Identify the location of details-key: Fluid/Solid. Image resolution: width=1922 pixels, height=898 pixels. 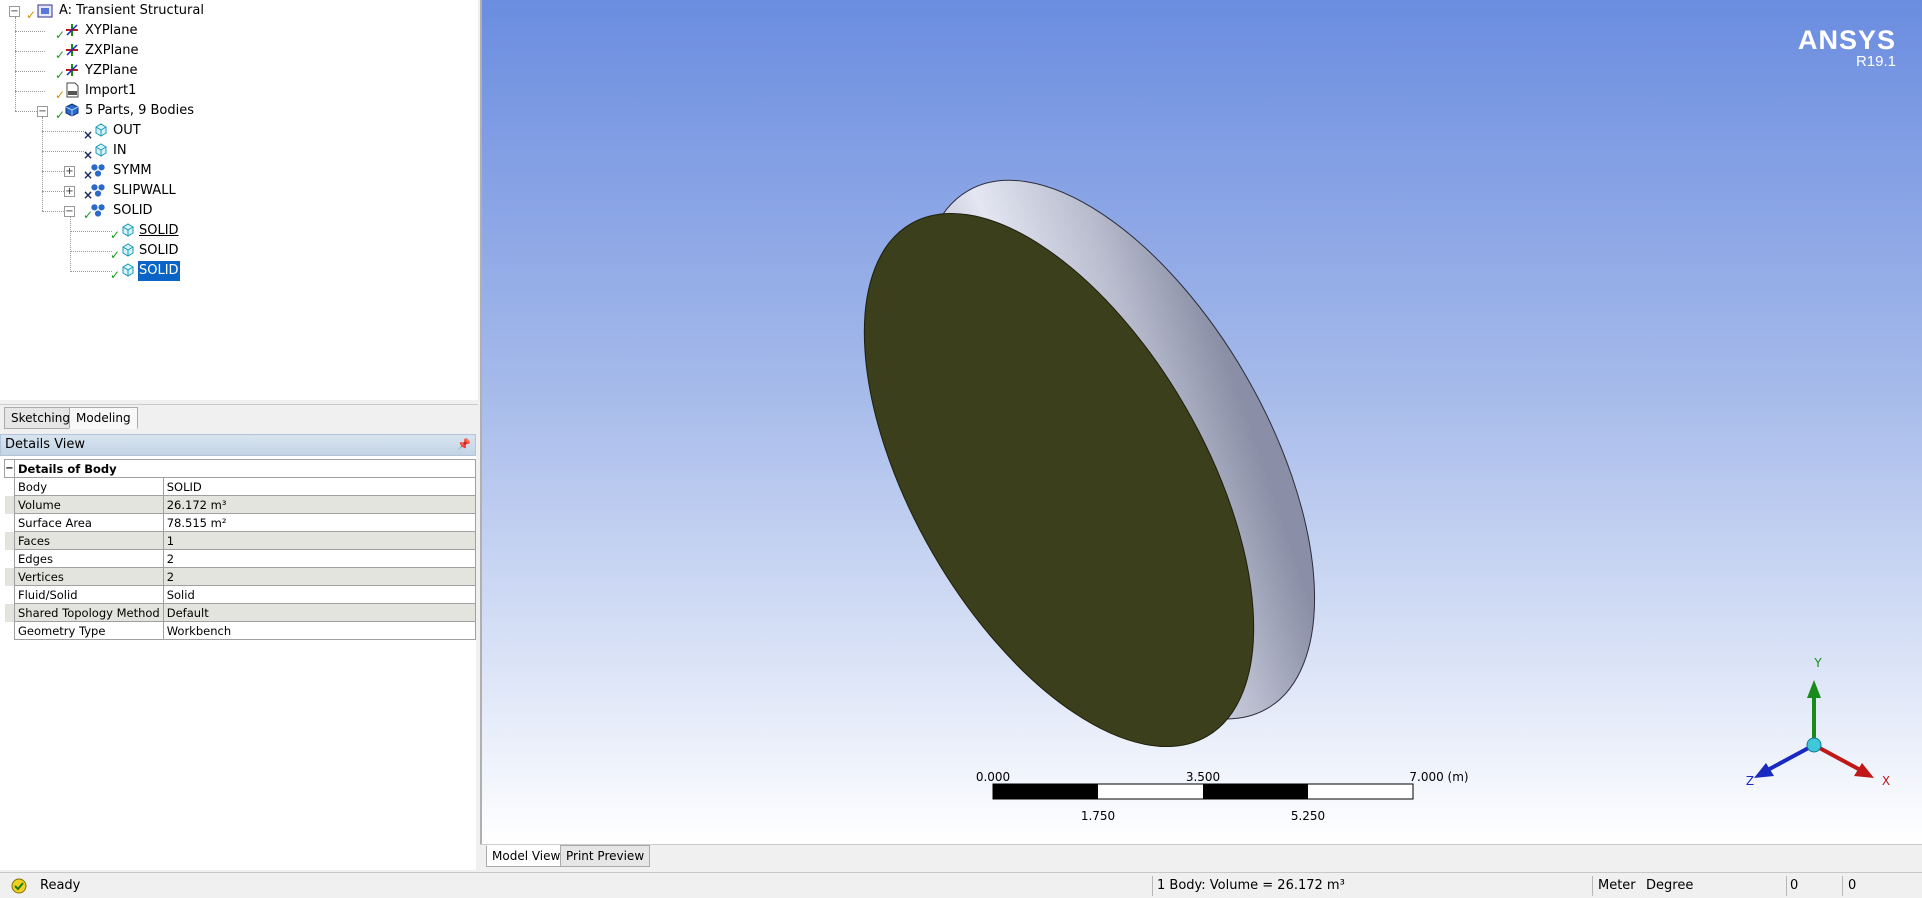
(89, 594).